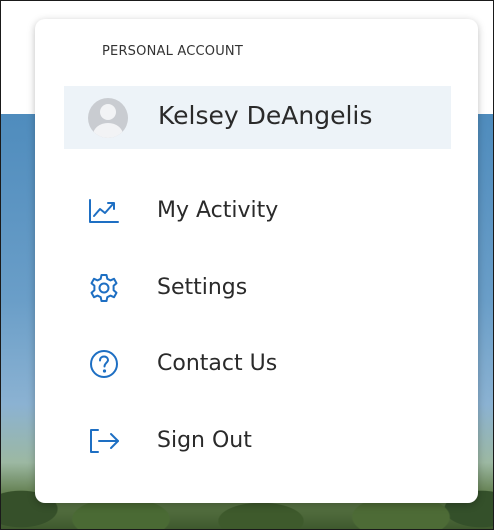  What do you see at coordinates (172, 51) in the screenshot?
I see `section-label: PERSONAL ACCOUNT` at bounding box center [172, 51].